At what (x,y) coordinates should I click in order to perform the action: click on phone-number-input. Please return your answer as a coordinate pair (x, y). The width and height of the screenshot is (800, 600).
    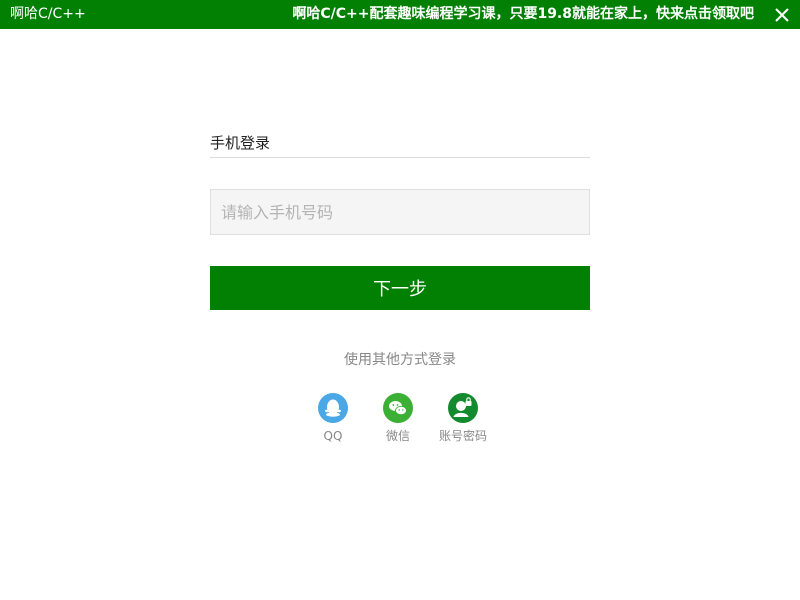
    Looking at the image, I should click on (400, 212).